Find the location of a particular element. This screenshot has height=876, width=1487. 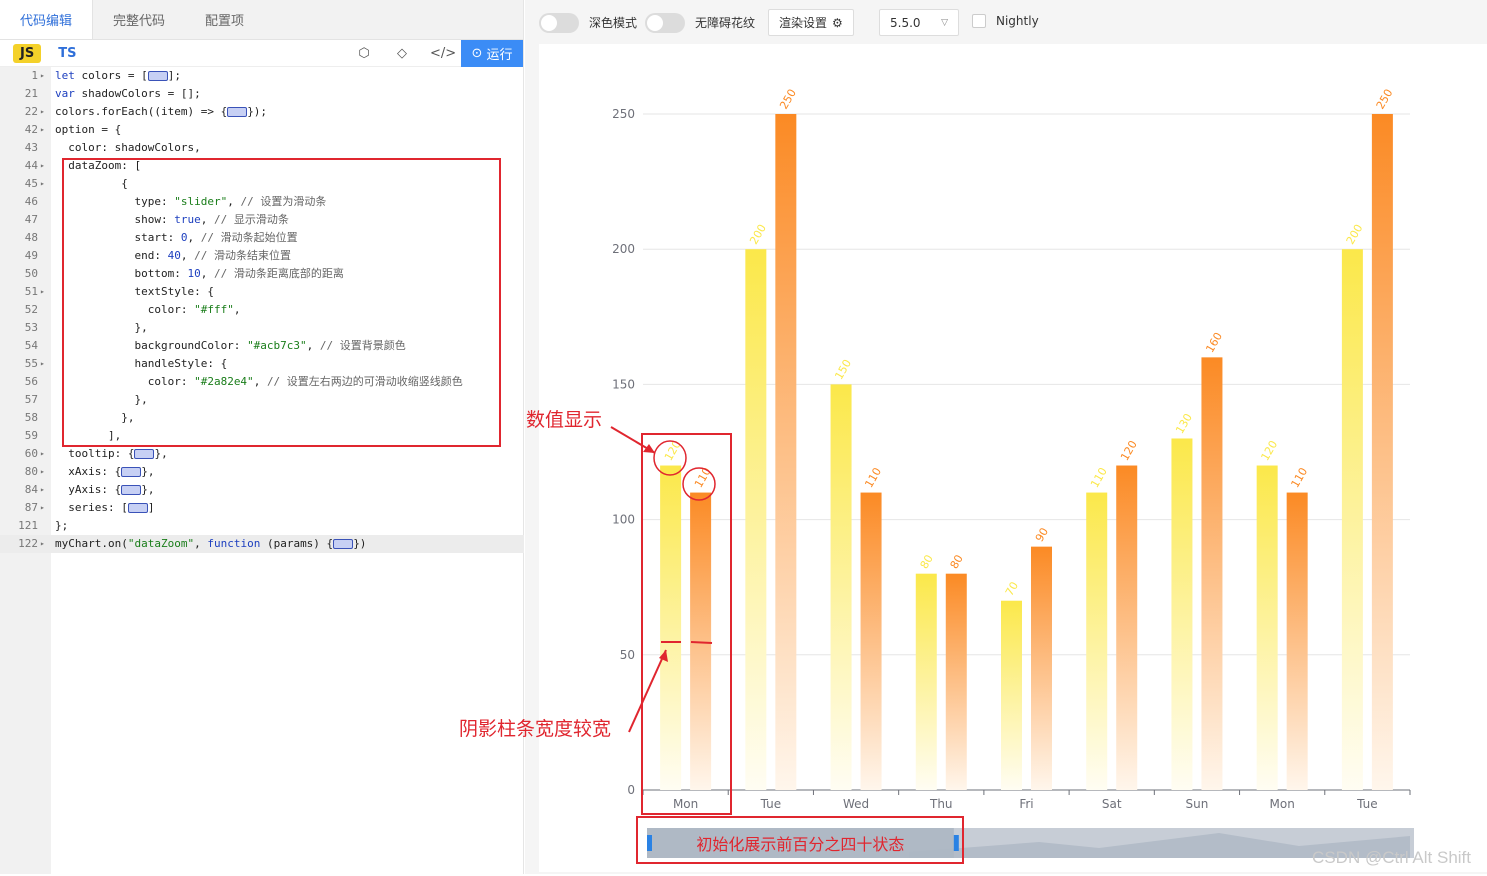

arrow-head is located at coordinates (649, 448).